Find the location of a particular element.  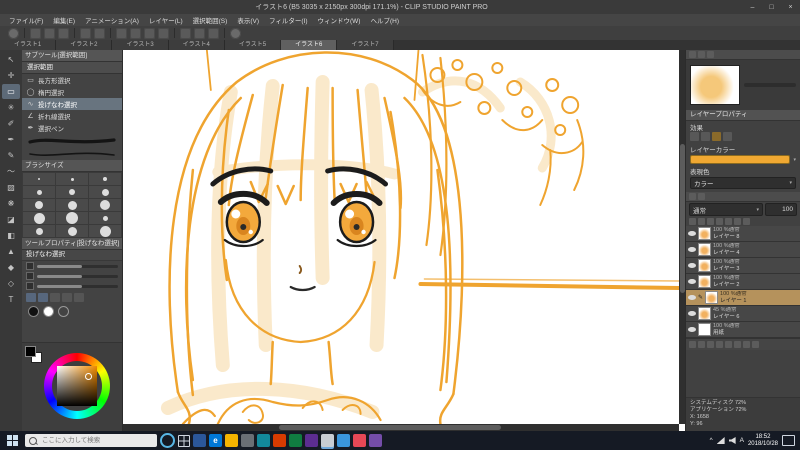

apply-mask-icon is located at coordinates (746, 344).